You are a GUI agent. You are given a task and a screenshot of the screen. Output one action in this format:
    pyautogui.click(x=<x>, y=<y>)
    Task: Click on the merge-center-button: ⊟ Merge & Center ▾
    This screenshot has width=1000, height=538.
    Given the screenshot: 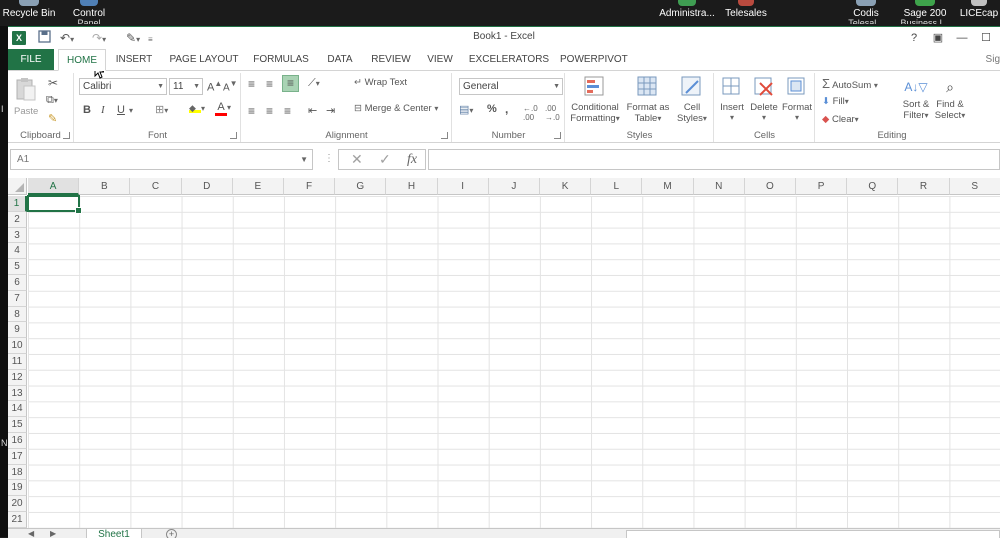 What is the action you would take?
    pyautogui.click(x=396, y=108)
    